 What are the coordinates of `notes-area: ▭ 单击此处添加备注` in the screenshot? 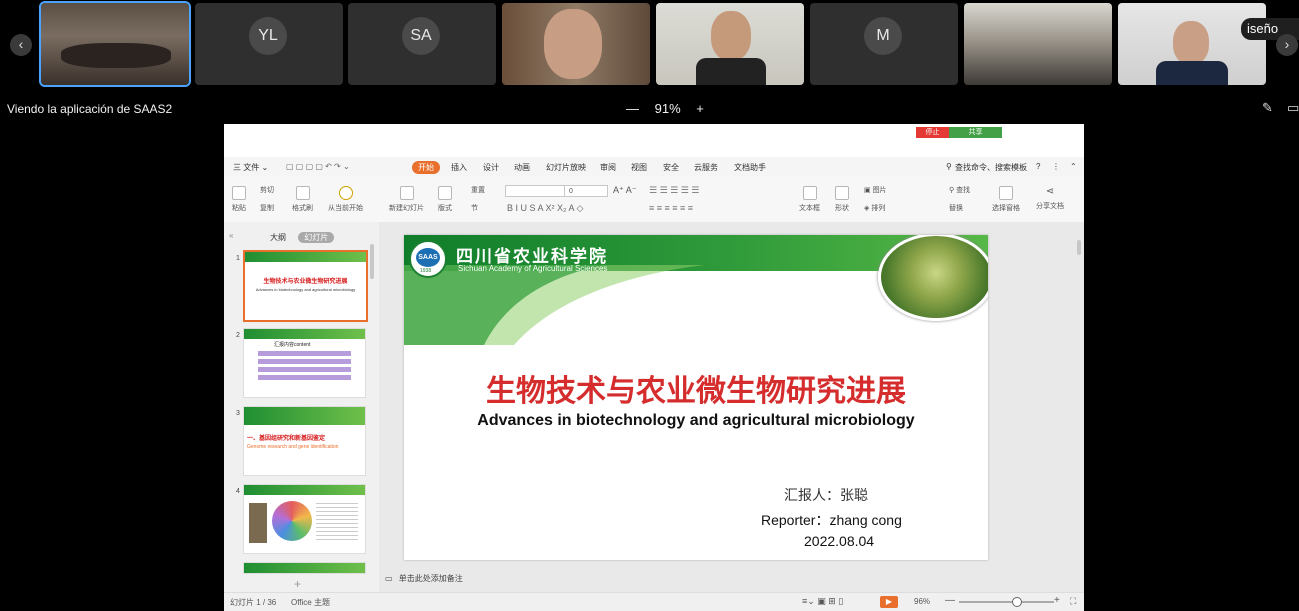 It's located at (731, 580).